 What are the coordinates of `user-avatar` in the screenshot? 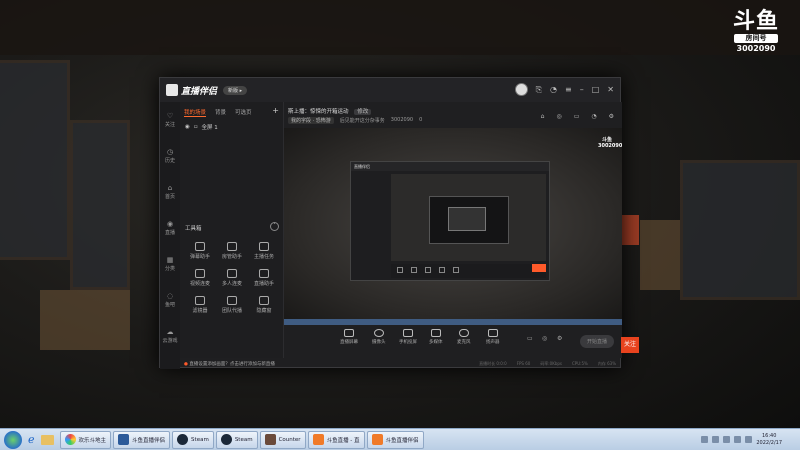 It's located at (521, 89).